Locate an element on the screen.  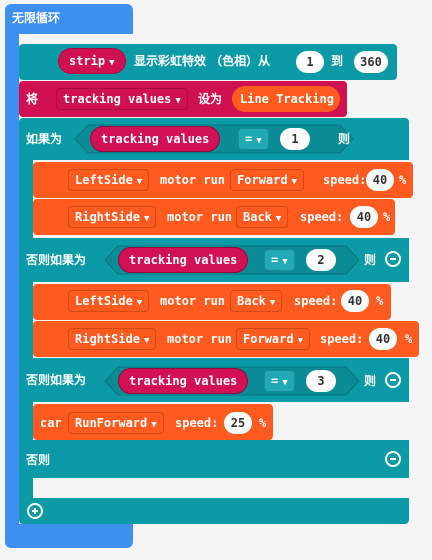
if-block-bottom is located at coordinates (214, 511).